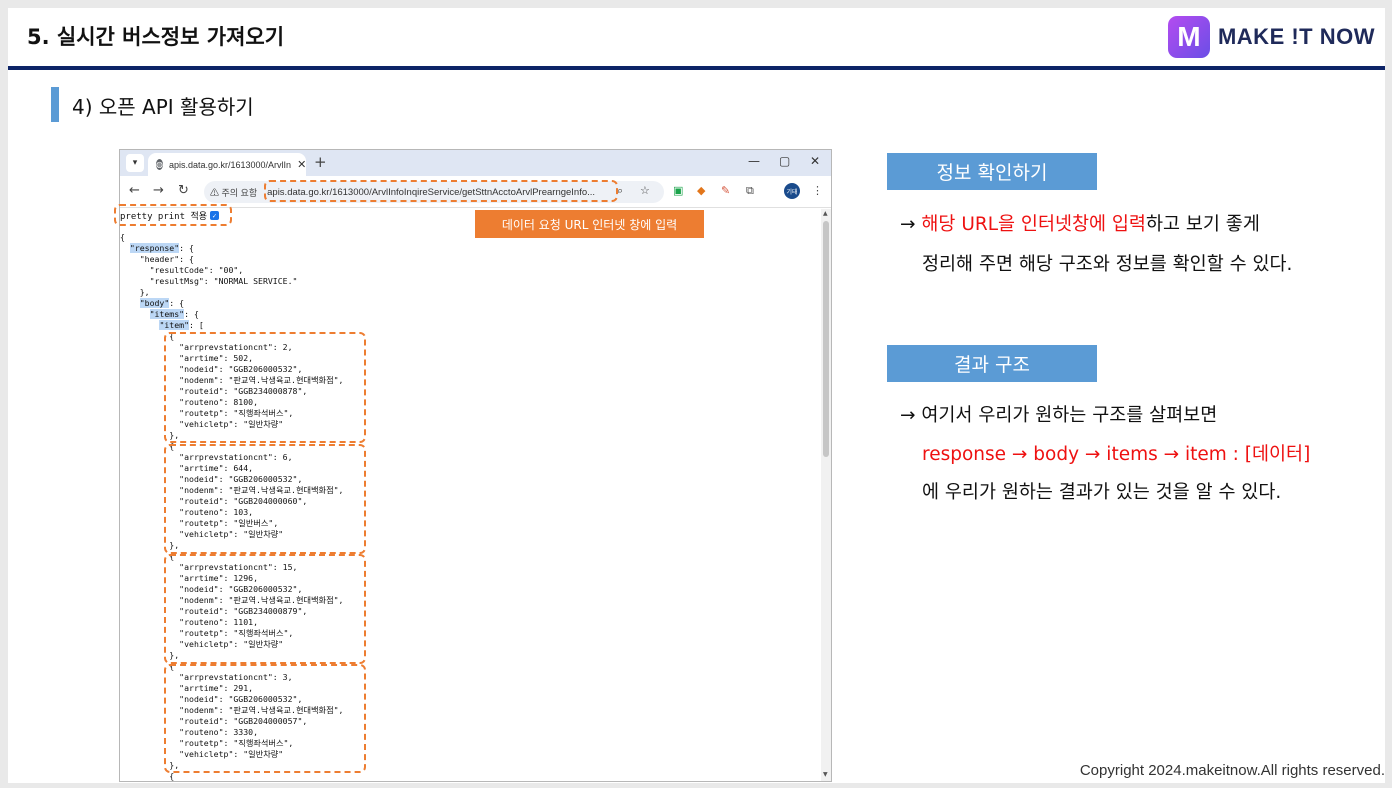 The height and width of the screenshot is (788, 1392). Describe the element at coordinates (750, 191) in the screenshot. I see `extensions-puzzle-icon: ⧉` at that location.